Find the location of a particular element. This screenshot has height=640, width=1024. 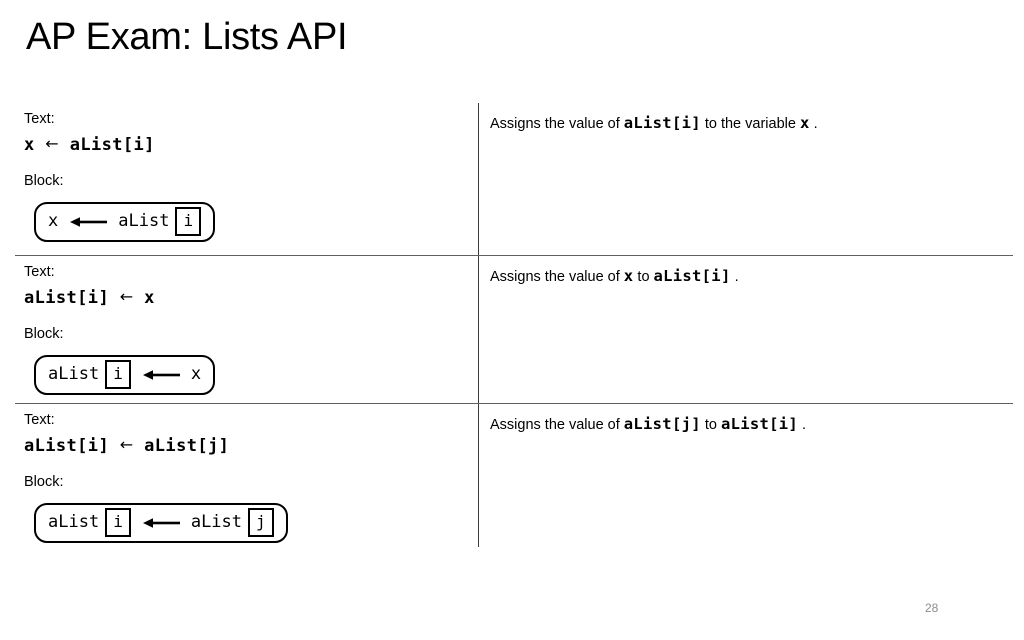

syntax-code: aList[i] ← x is located at coordinates (251, 297).